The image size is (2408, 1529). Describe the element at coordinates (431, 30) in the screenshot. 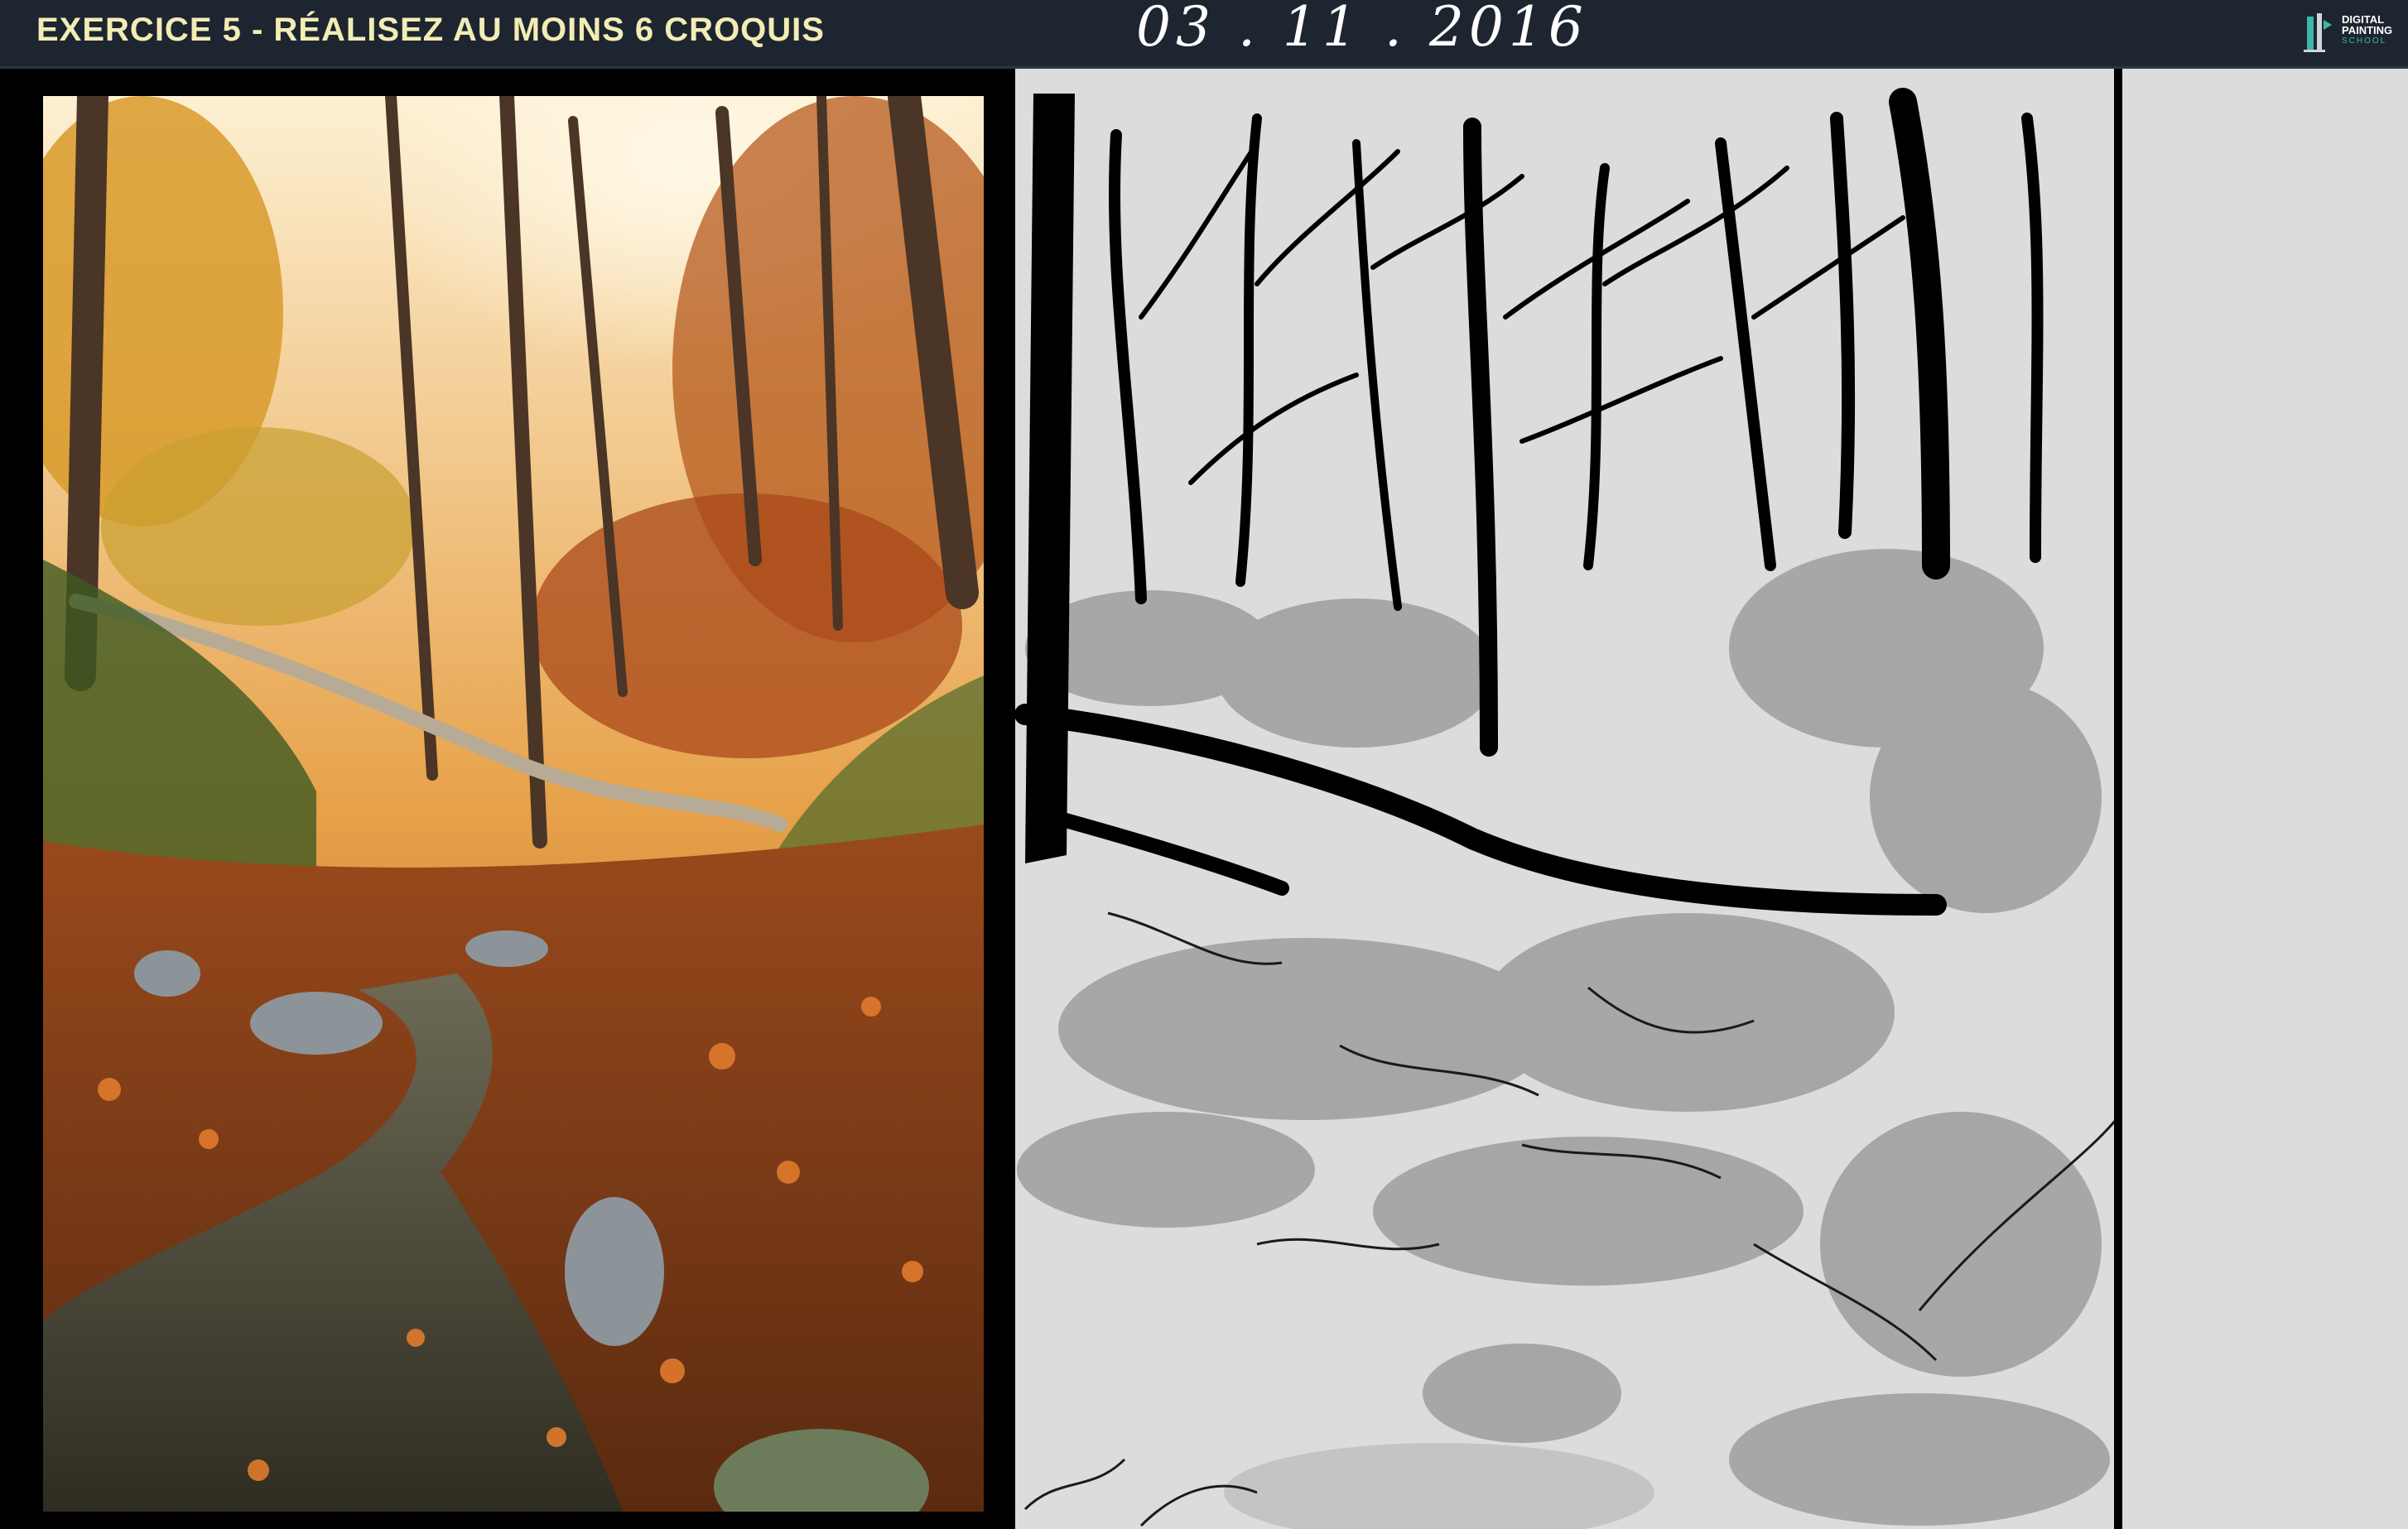

I see `exercise-title: EXERCICE 5 - RÉALISEZ AU MOINS 6 CROQUIS` at that location.